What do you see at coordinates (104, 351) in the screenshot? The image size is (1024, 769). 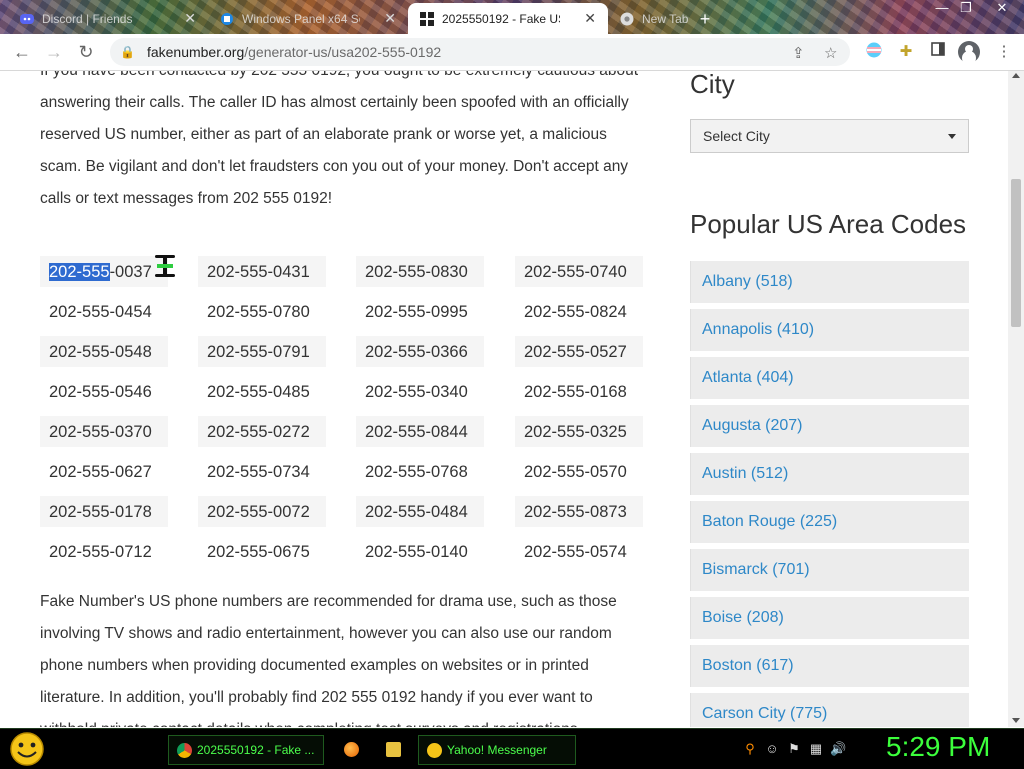 I see `phone-number: 202-555-0548` at bounding box center [104, 351].